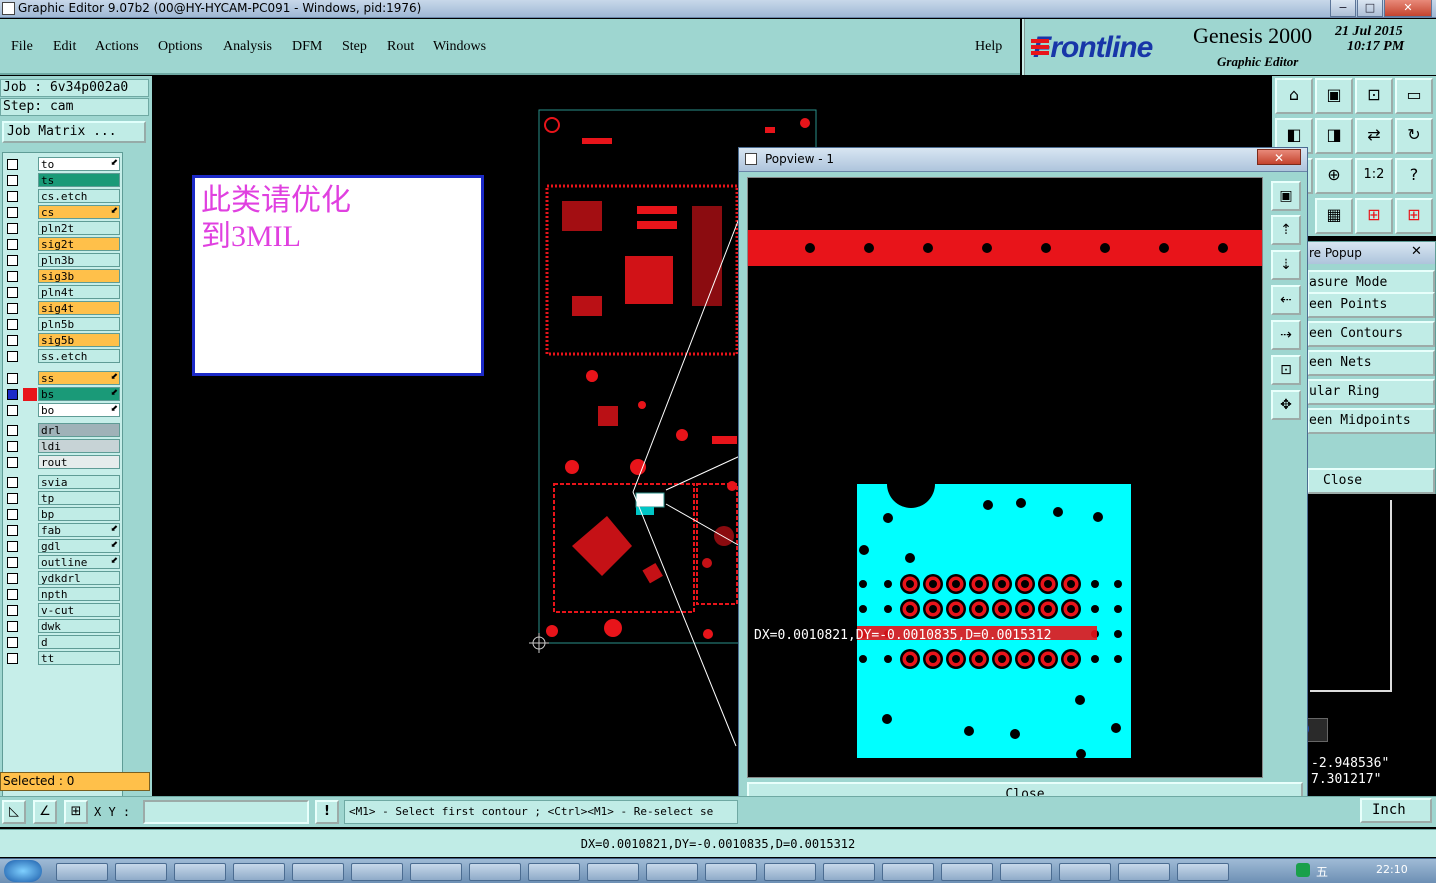 This screenshot has height=883, width=1436. I want to click on layer-name: gdl, so click(79, 546).